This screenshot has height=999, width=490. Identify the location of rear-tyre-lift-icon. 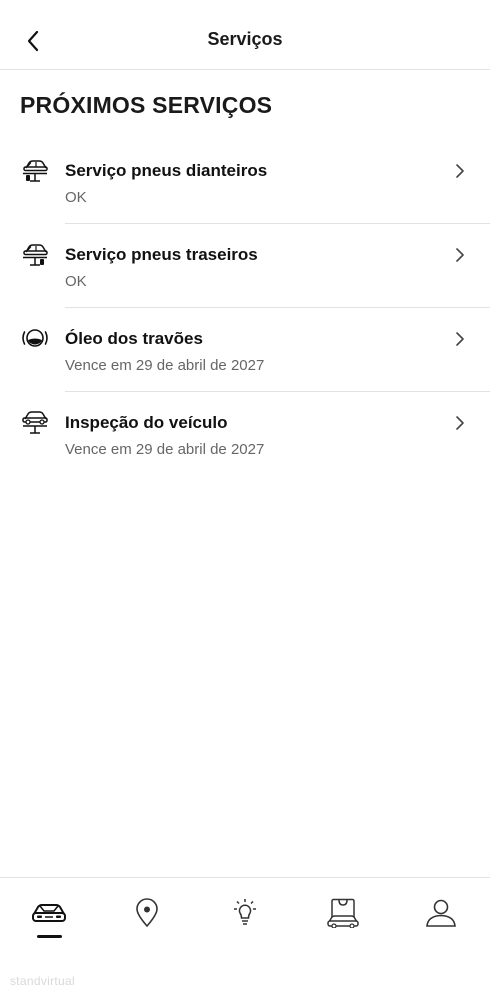
(35, 255).